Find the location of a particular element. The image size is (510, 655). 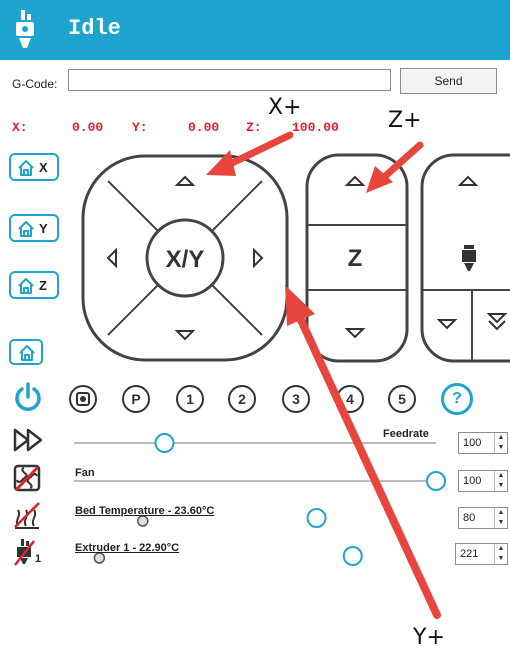

y-plus-annotation: Y+ is located at coordinates (429, 637).